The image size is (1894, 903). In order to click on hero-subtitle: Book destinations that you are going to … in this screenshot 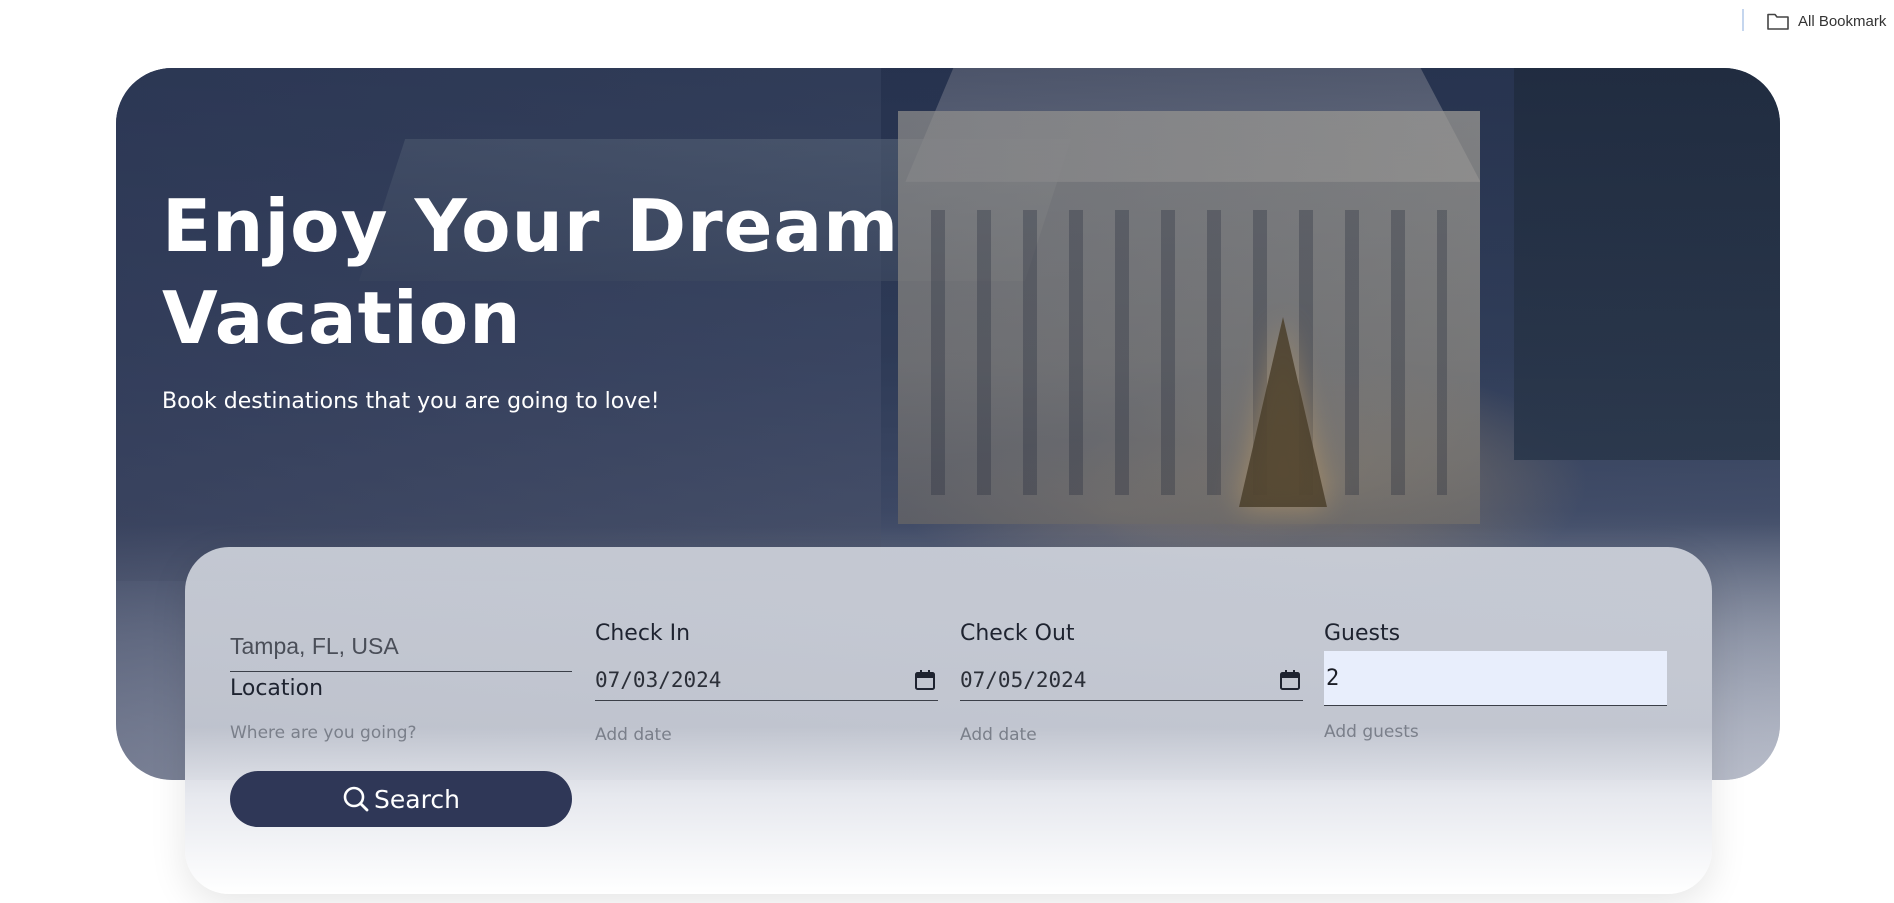, I will do `click(411, 401)`.